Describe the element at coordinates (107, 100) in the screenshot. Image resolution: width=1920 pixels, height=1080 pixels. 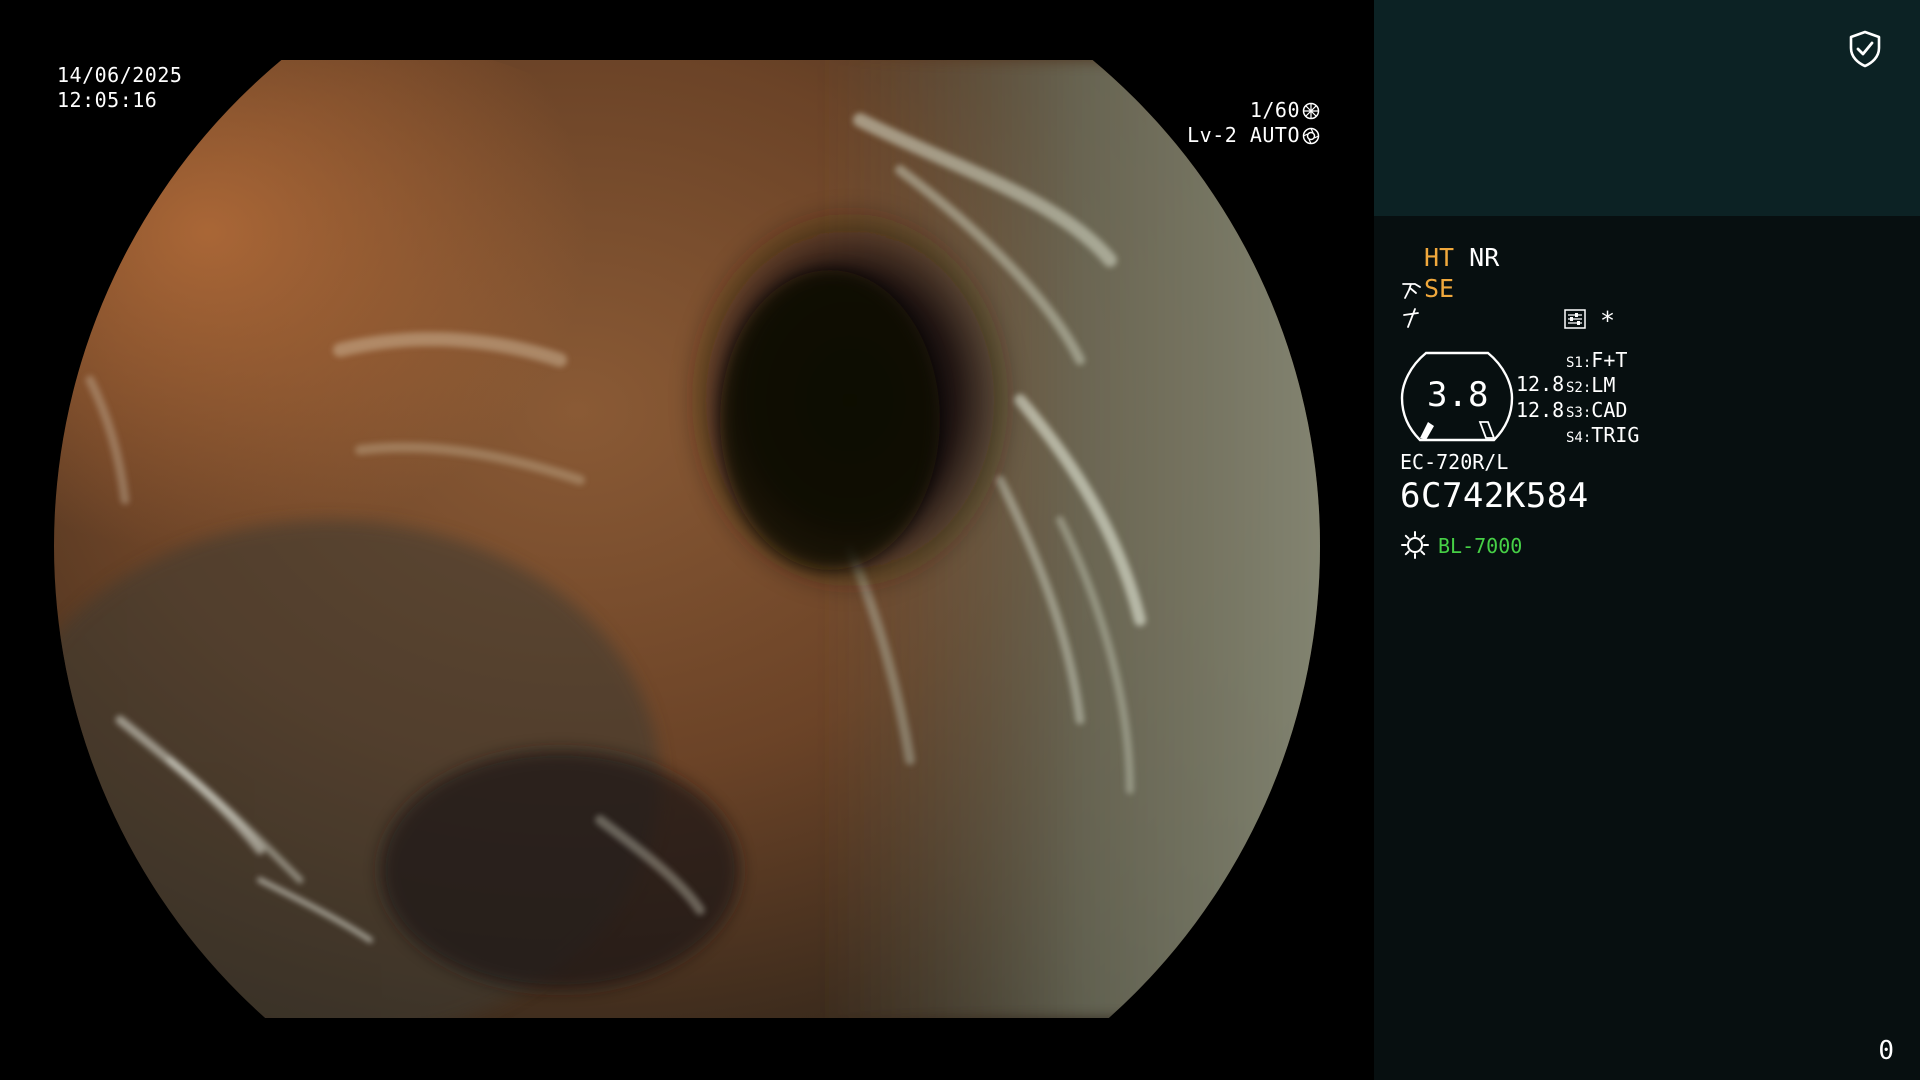
I see `time-text: 12:05:16` at that location.